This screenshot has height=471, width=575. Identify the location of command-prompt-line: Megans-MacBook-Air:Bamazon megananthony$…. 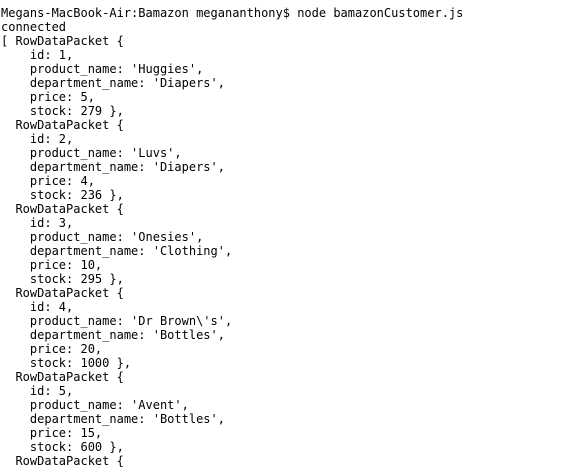
(232, 13).